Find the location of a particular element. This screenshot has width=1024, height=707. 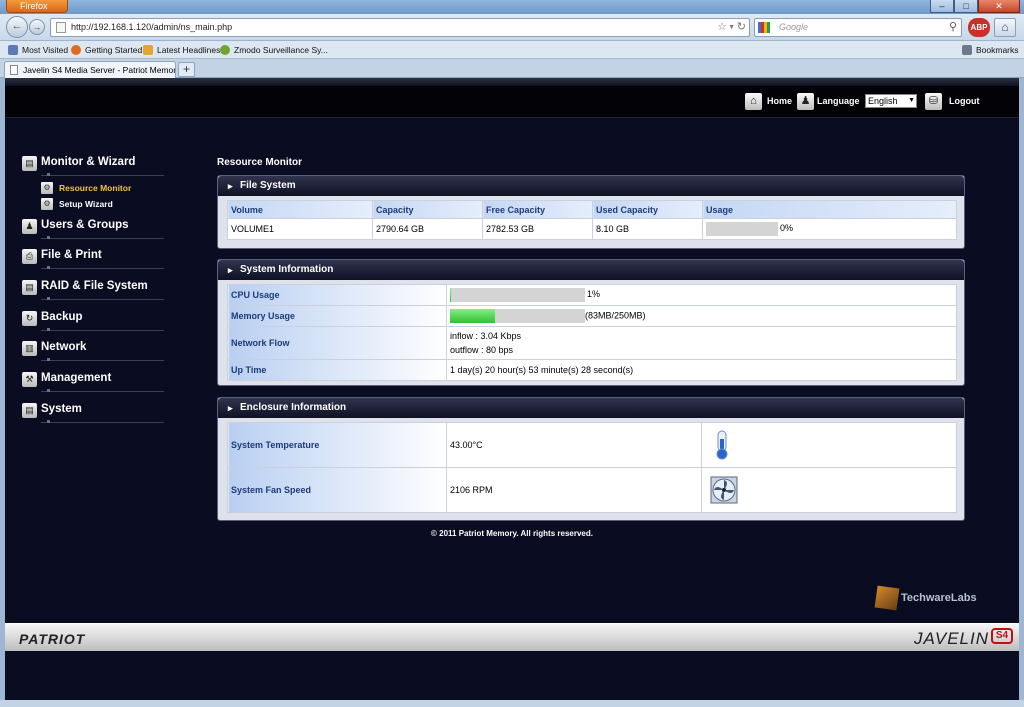

enclosure-information-heading: Enclosure Information is located at coordinates (591, 408).